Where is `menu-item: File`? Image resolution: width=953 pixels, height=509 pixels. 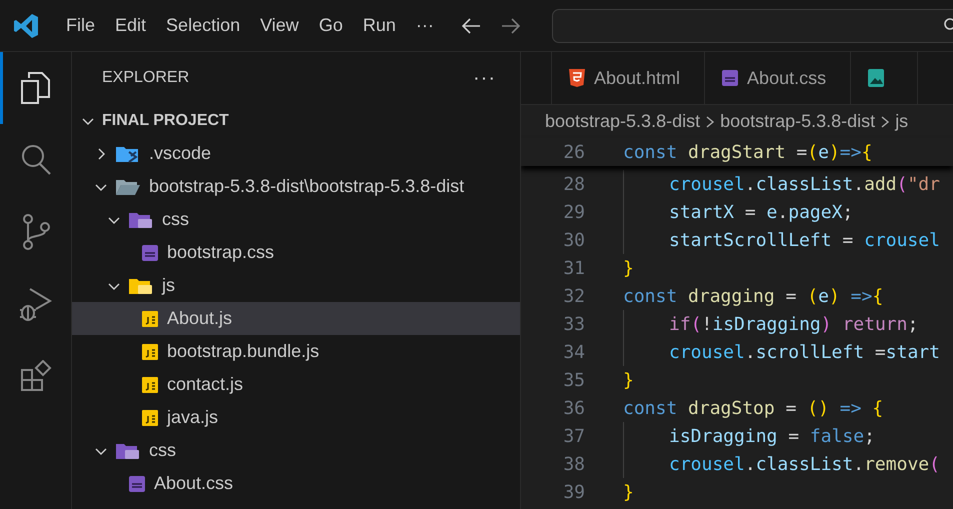 menu-item: File is located at coordinates (81, 25).